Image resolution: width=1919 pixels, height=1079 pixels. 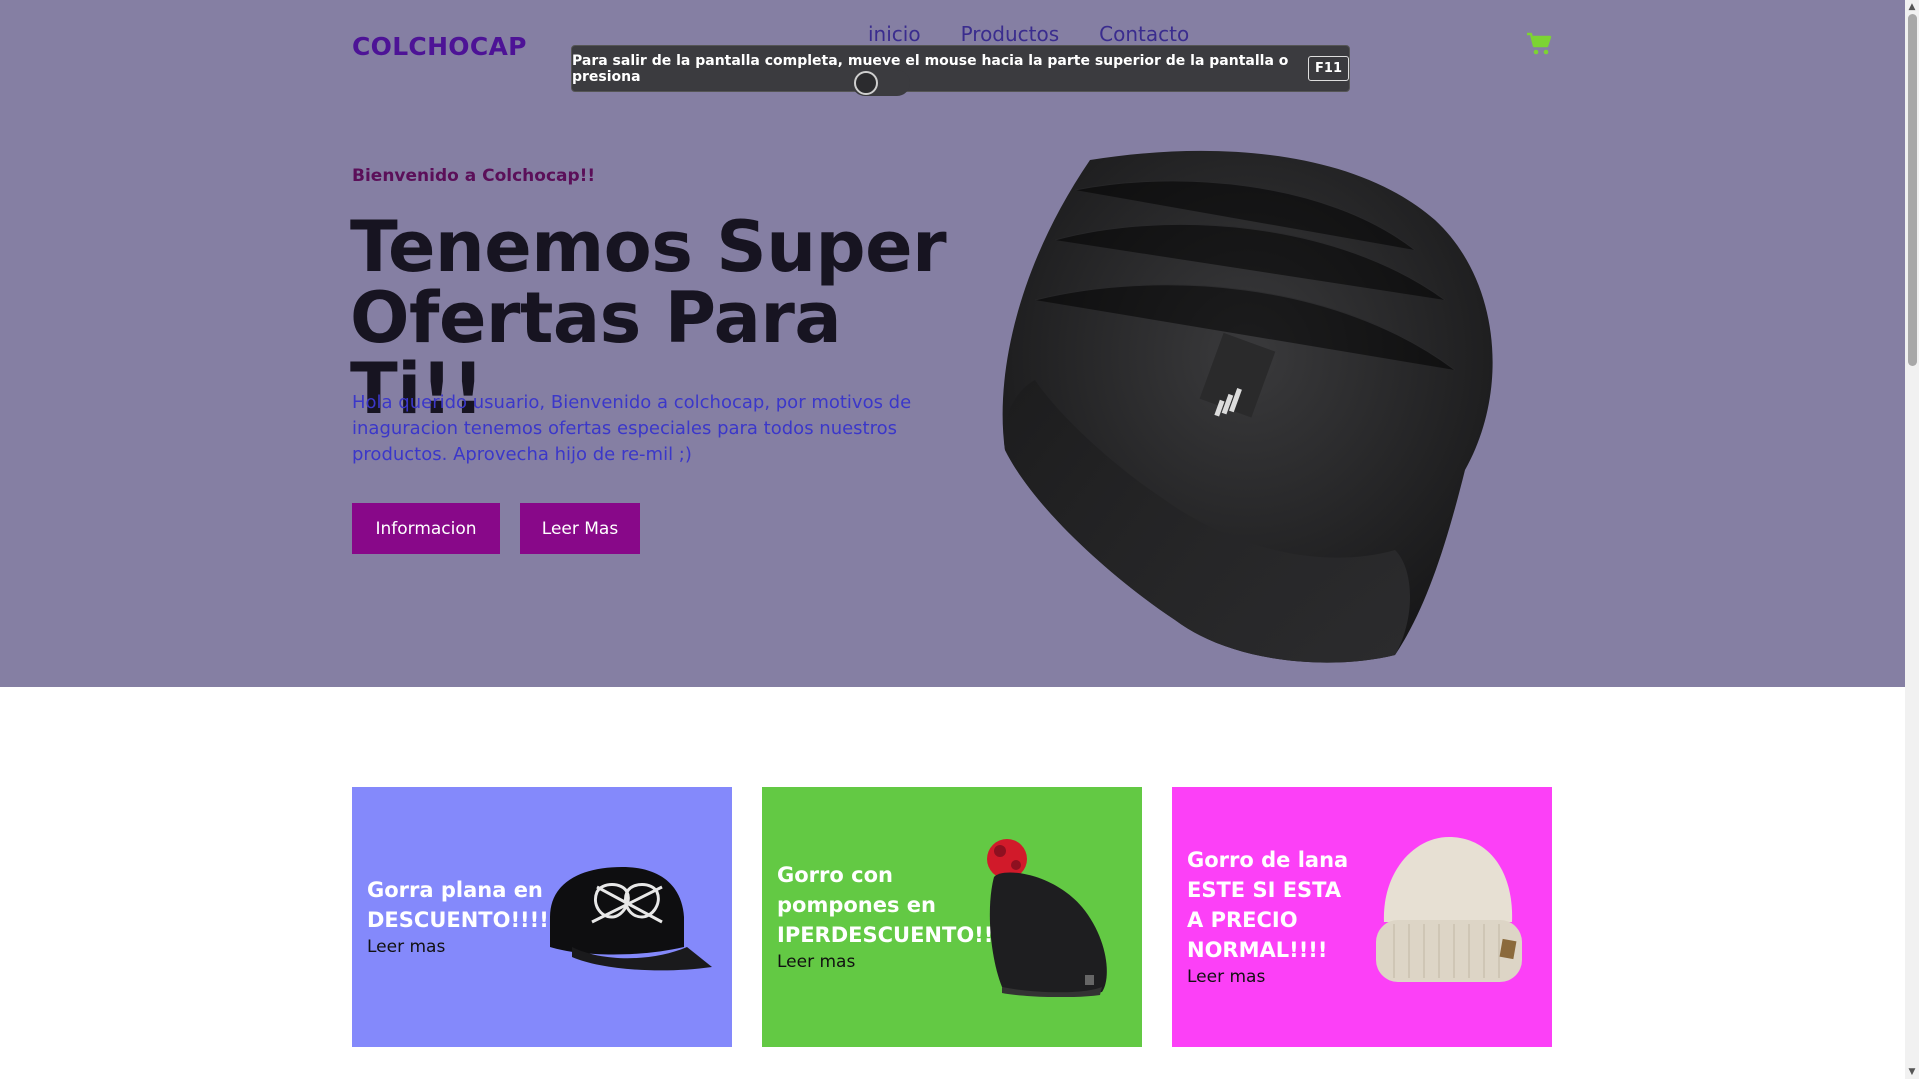 I want to click on card-title: Gorro con pompones en IPERDESCUENTO!!!!, so click(x=895, y=905).